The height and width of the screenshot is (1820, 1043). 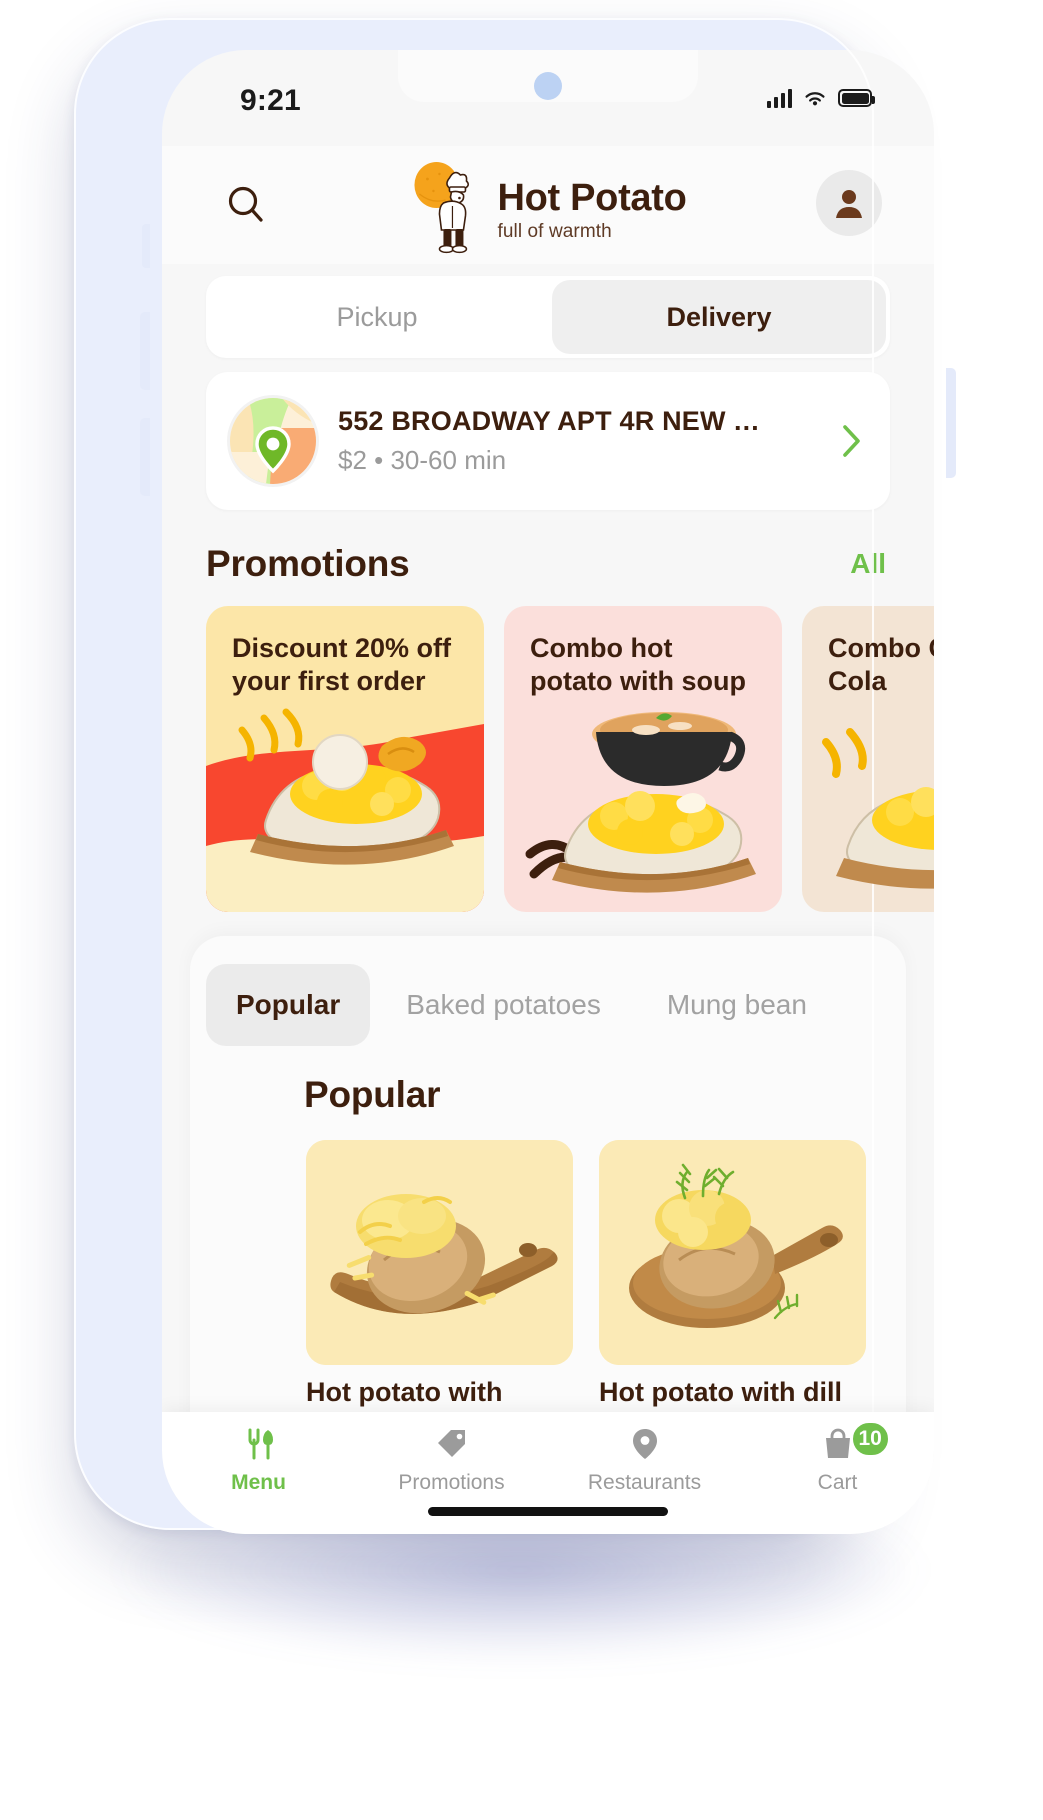 I want to click on shopping-bag-icon, so click(x=838, y=1444).